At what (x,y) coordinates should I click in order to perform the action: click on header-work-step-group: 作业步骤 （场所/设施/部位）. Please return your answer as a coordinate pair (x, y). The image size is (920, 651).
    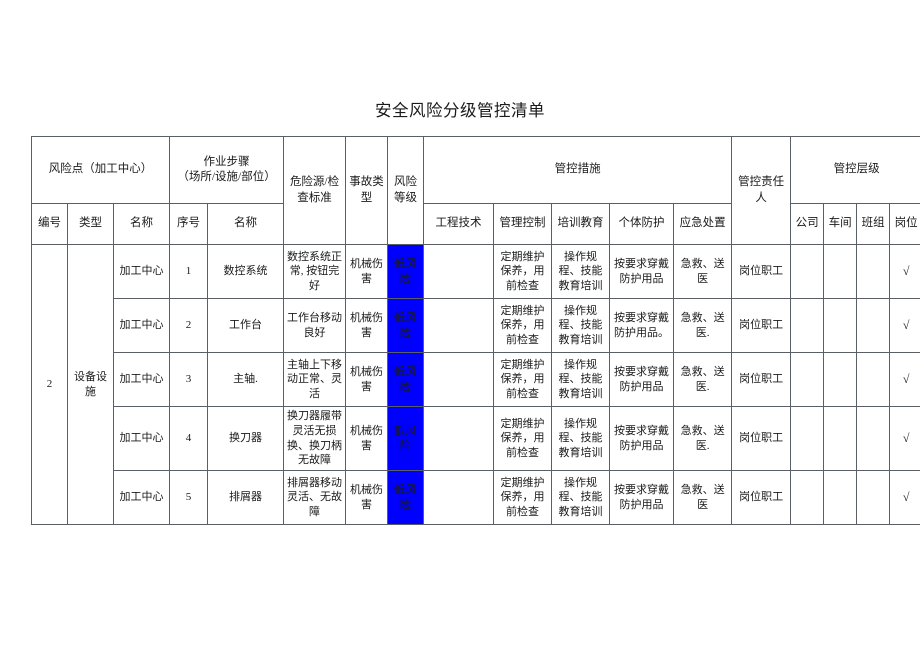
    Looking at the image, I should click on (227, 170).